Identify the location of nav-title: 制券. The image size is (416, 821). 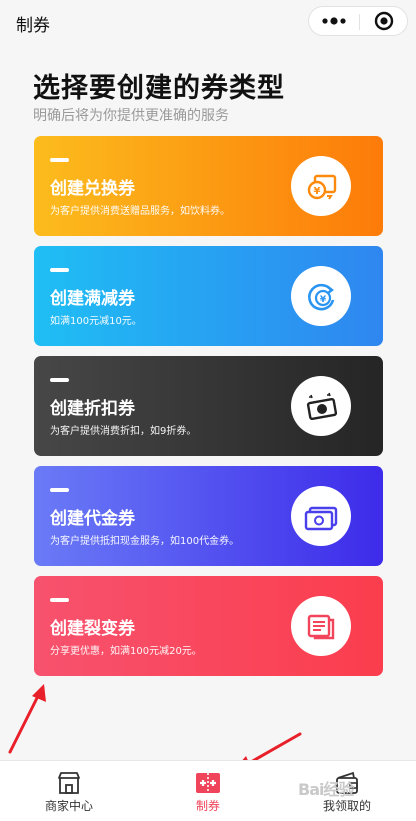
(33, 26).